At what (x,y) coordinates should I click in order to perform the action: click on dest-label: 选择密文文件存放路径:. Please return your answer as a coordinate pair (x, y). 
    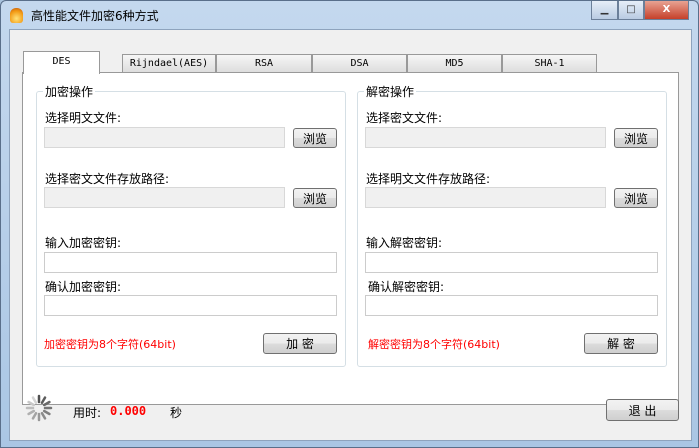
    Looking at the image, I should click on (107, 179).